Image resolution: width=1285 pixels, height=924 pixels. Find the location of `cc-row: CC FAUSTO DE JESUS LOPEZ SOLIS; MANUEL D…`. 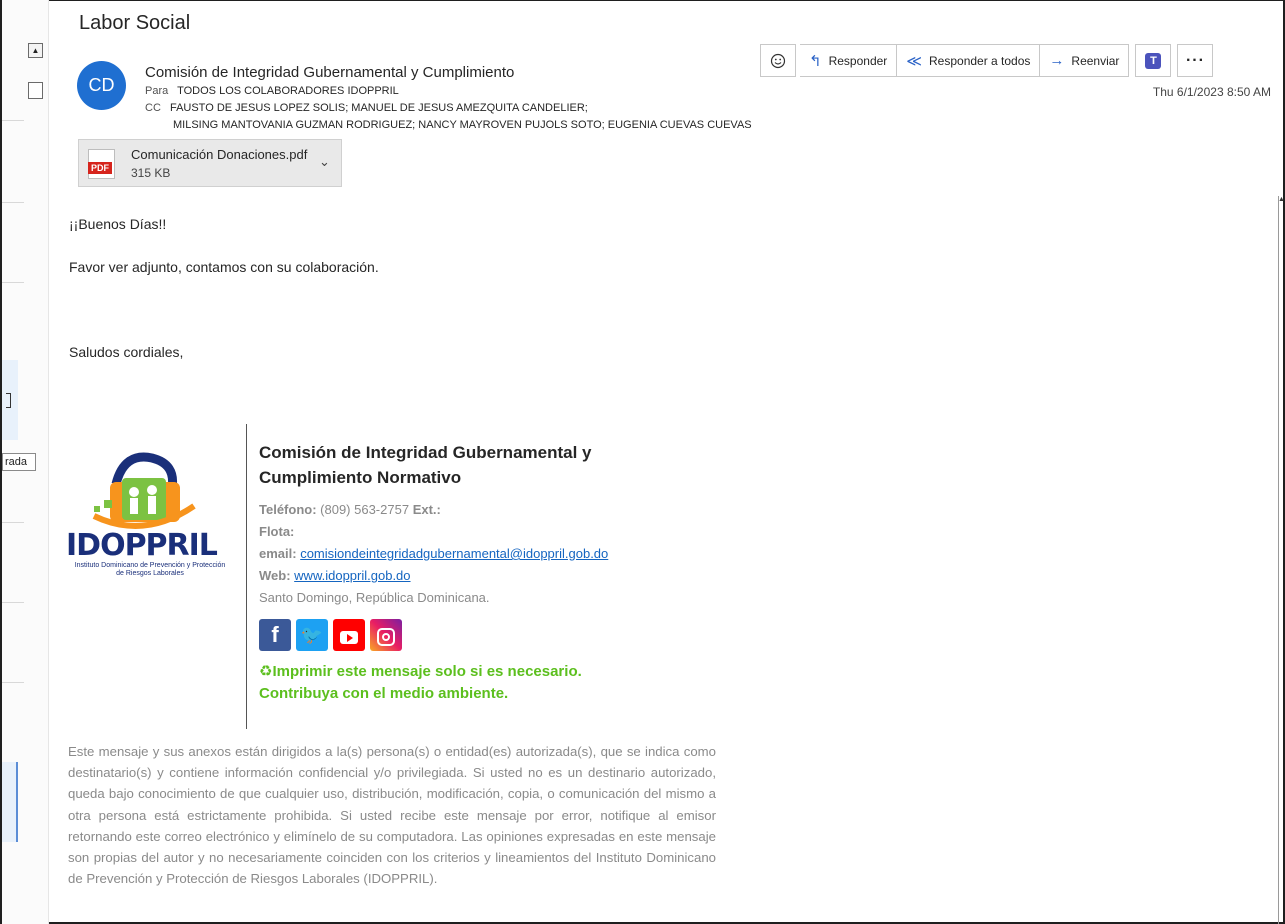

cc-row: CC FAUSTO DE JESUS LOPEZ SOLIS; MANUEL D… is located at coordinates (366, 108).